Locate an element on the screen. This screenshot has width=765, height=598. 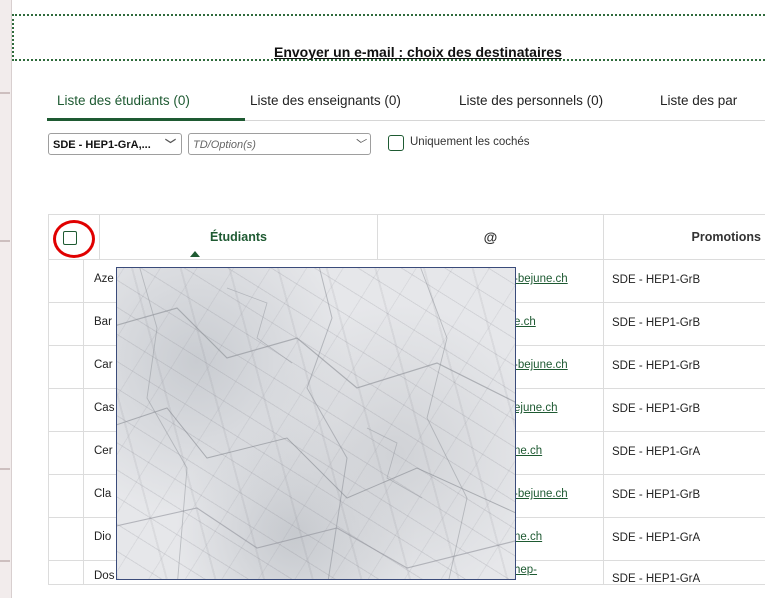
column-email: @ is located at coordinates (490, 237).